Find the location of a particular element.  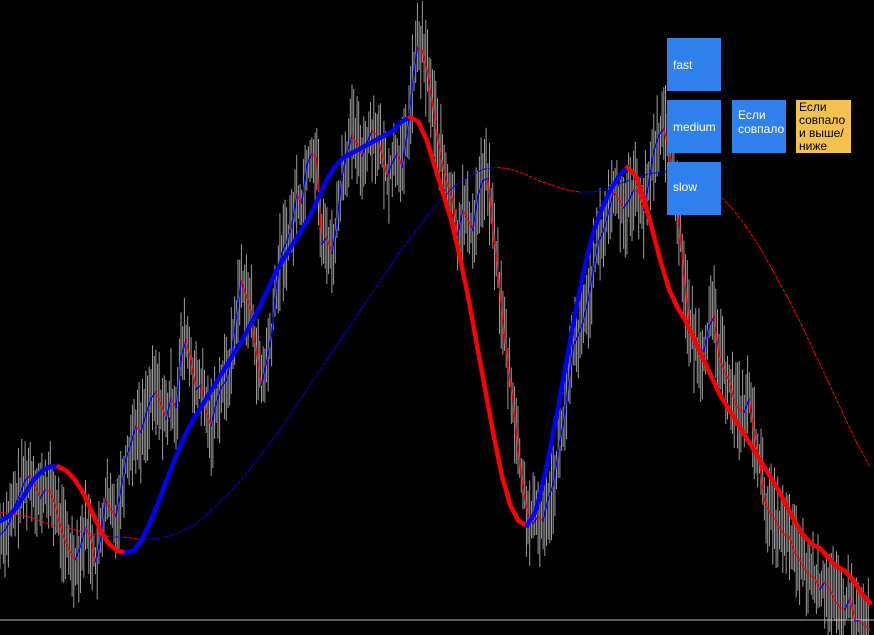

fast-ma-button: fast is located at coordinates (694, 64).